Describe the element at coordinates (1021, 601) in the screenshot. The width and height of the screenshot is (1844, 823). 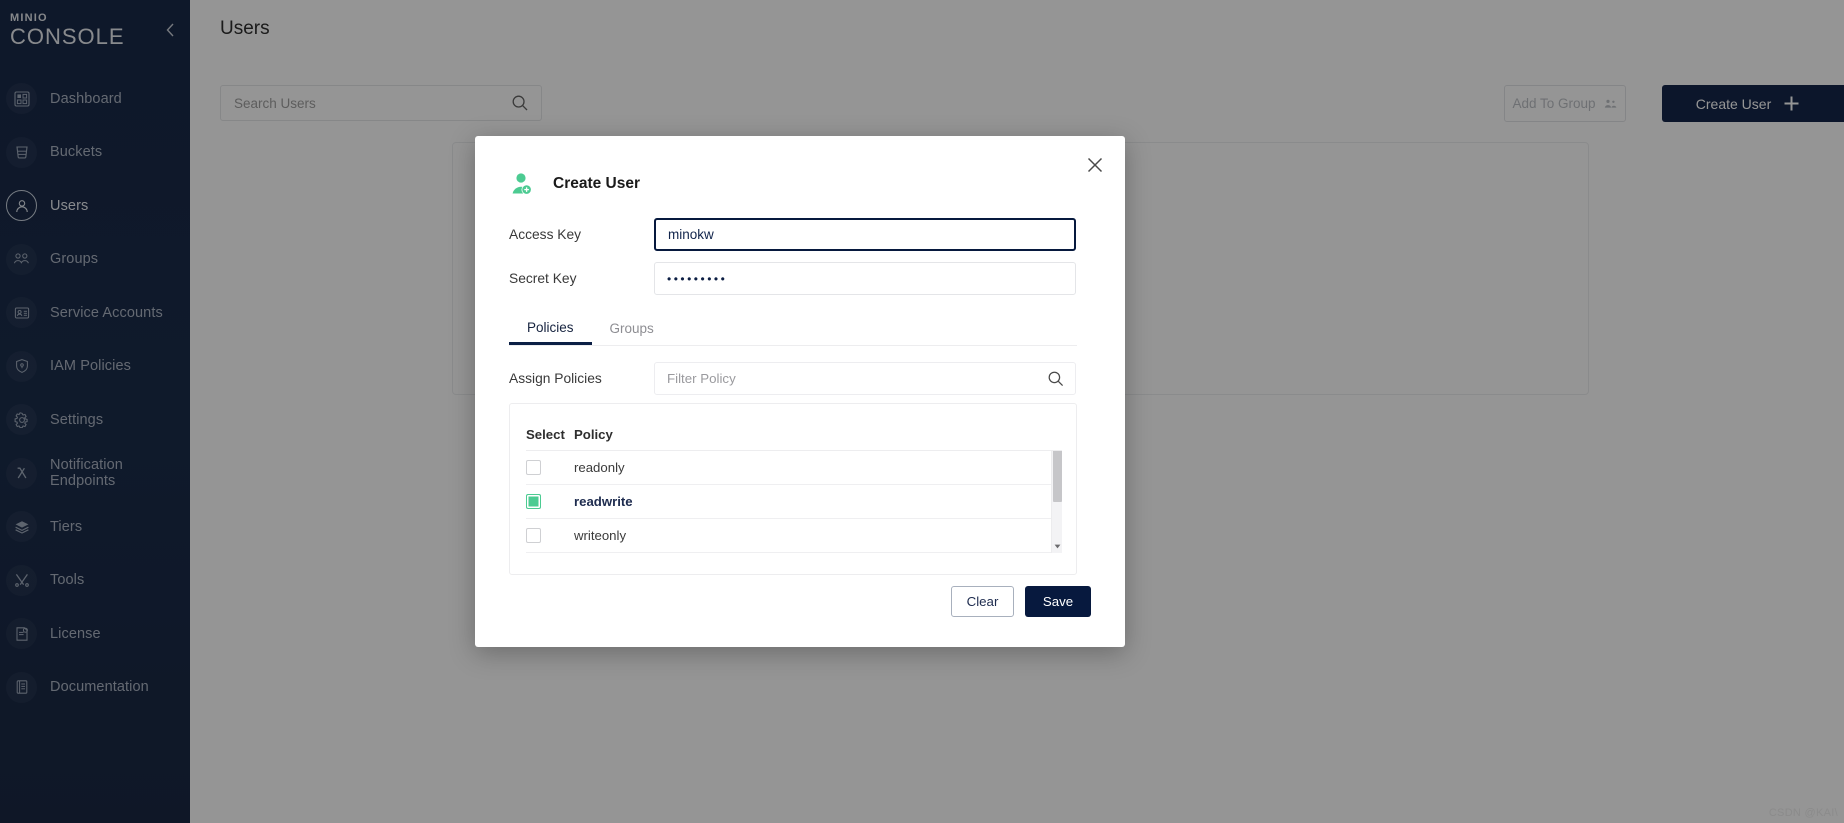
I see `dialog-actions: Clear Save` at that location.